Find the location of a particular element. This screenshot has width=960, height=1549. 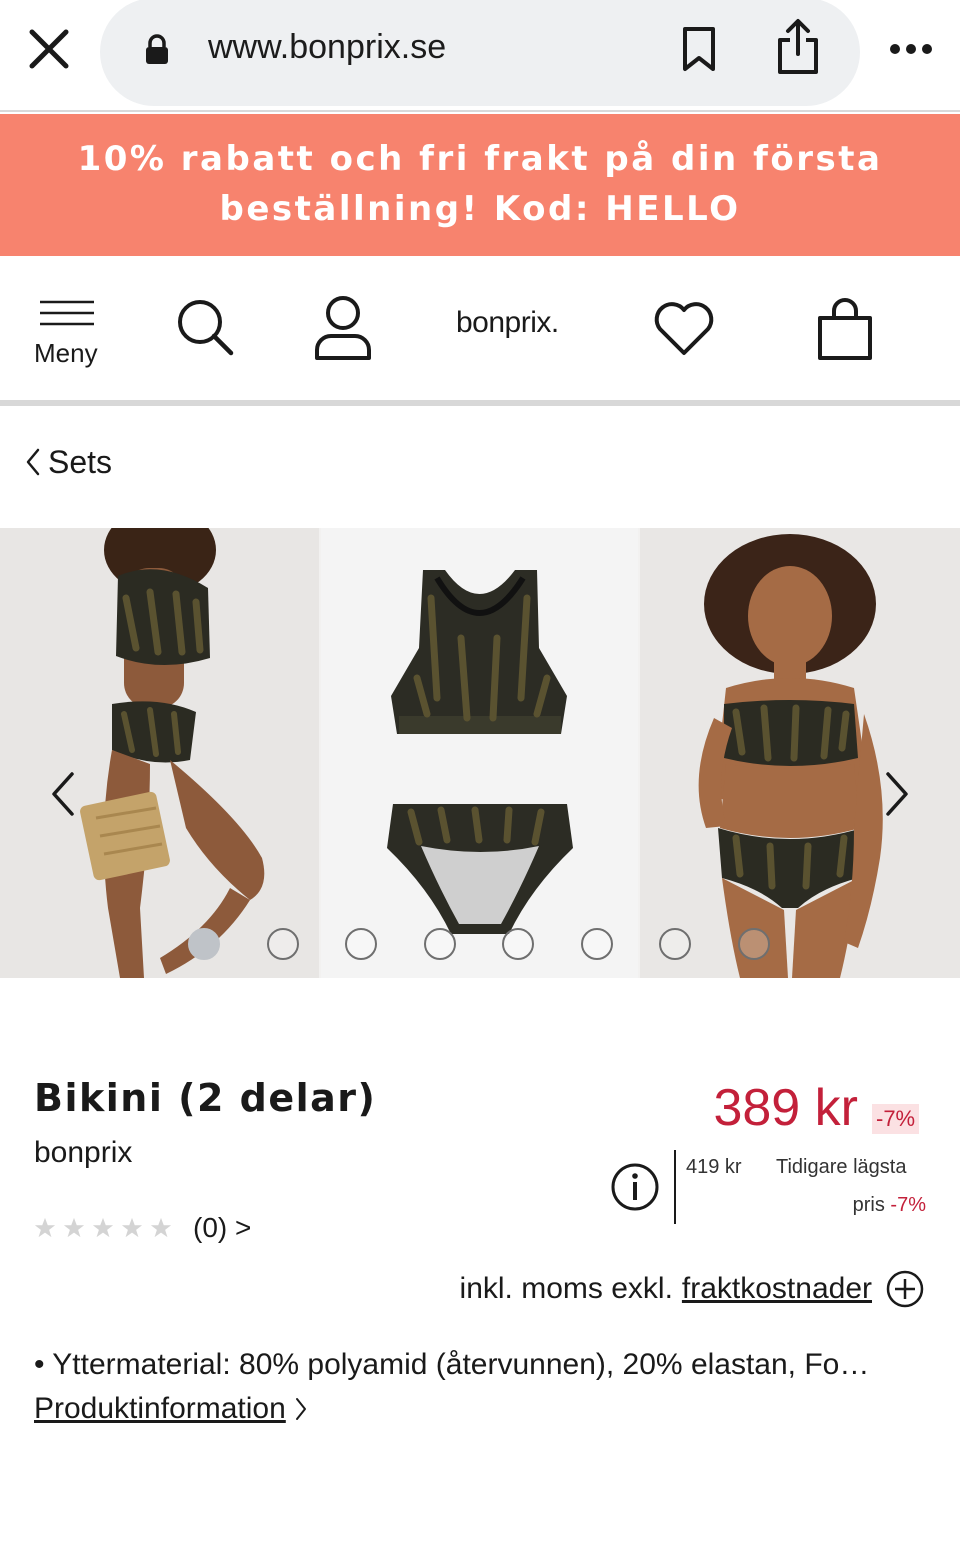

breadcrumb-label: Sets is located at coordinates (80, 461).